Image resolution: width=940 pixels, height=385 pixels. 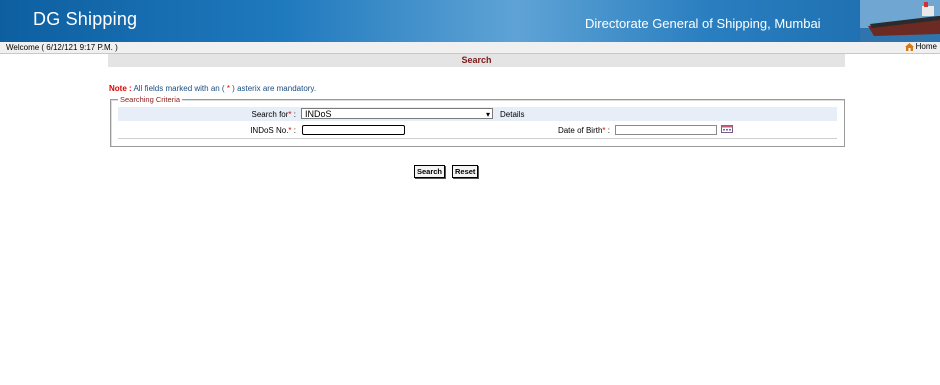 What do you see at coordinates (703, 23) in the screenshot?
I see `department-title: Directorate General of Shipping, Mumbai` at bounding box center [703, 23].